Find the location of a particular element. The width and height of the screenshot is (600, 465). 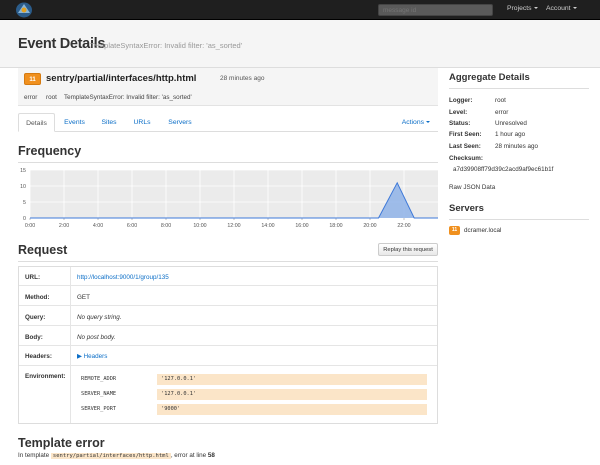

server-count-badge: 11 is located at coordinates (454, 230).